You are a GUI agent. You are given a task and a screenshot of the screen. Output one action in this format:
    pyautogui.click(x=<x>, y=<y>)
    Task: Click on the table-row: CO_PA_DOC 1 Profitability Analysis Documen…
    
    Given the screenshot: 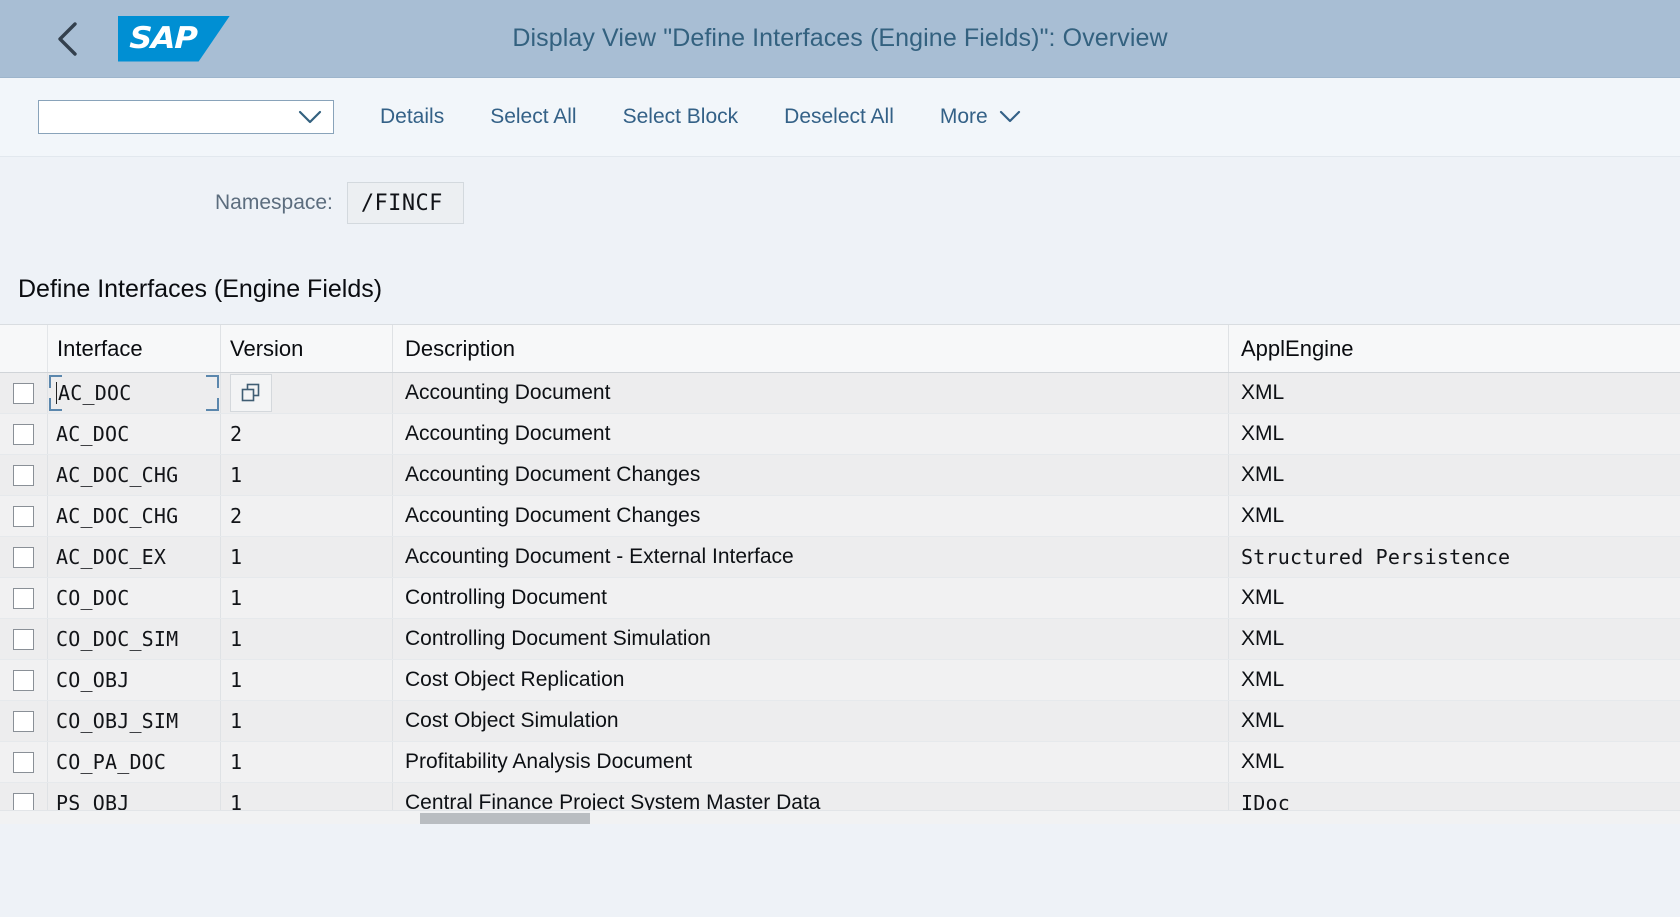 What is the action you would take?
    pyautogui.click(x=840, y=762)
    